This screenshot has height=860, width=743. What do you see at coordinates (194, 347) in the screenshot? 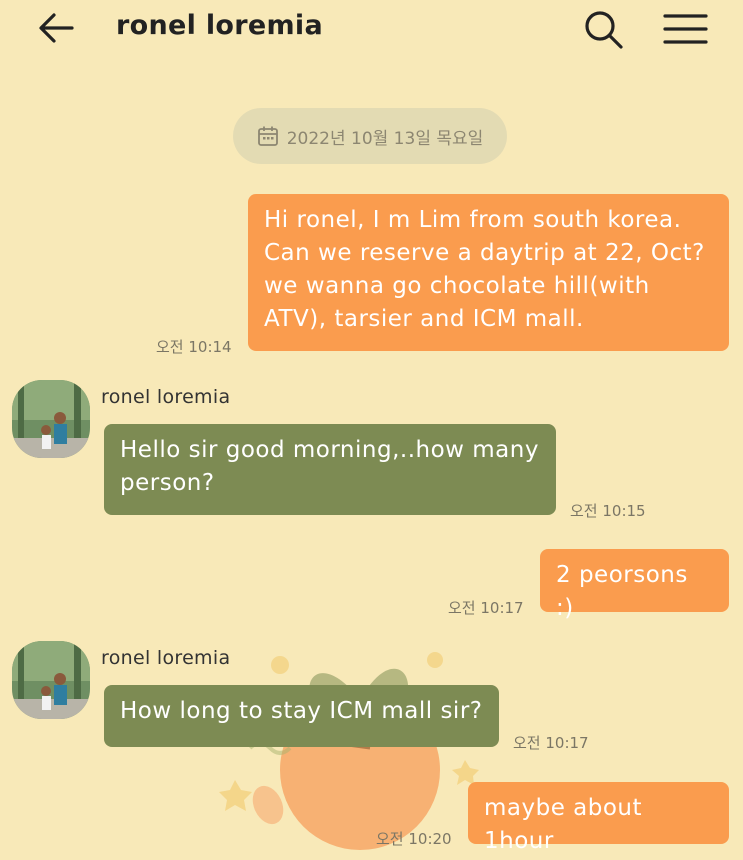
I see `message-time: 오전 10:14` at bounding box center [194, 347].